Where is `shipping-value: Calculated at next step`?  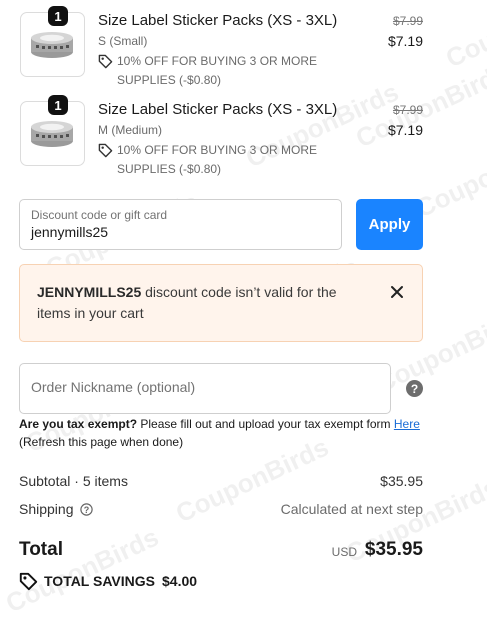
shipping-value: Calculated at next step is located at coordinates (351, 509).